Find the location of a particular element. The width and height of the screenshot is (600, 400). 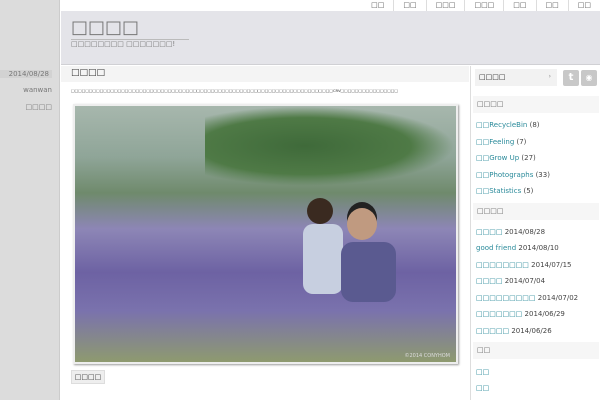

category-item: □□Photographs (33) is located at coordinates (513, 175).